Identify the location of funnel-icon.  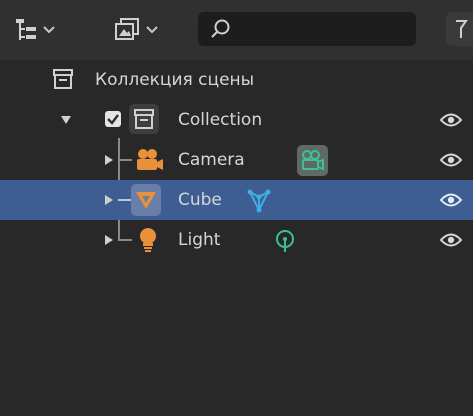
(462, 29).